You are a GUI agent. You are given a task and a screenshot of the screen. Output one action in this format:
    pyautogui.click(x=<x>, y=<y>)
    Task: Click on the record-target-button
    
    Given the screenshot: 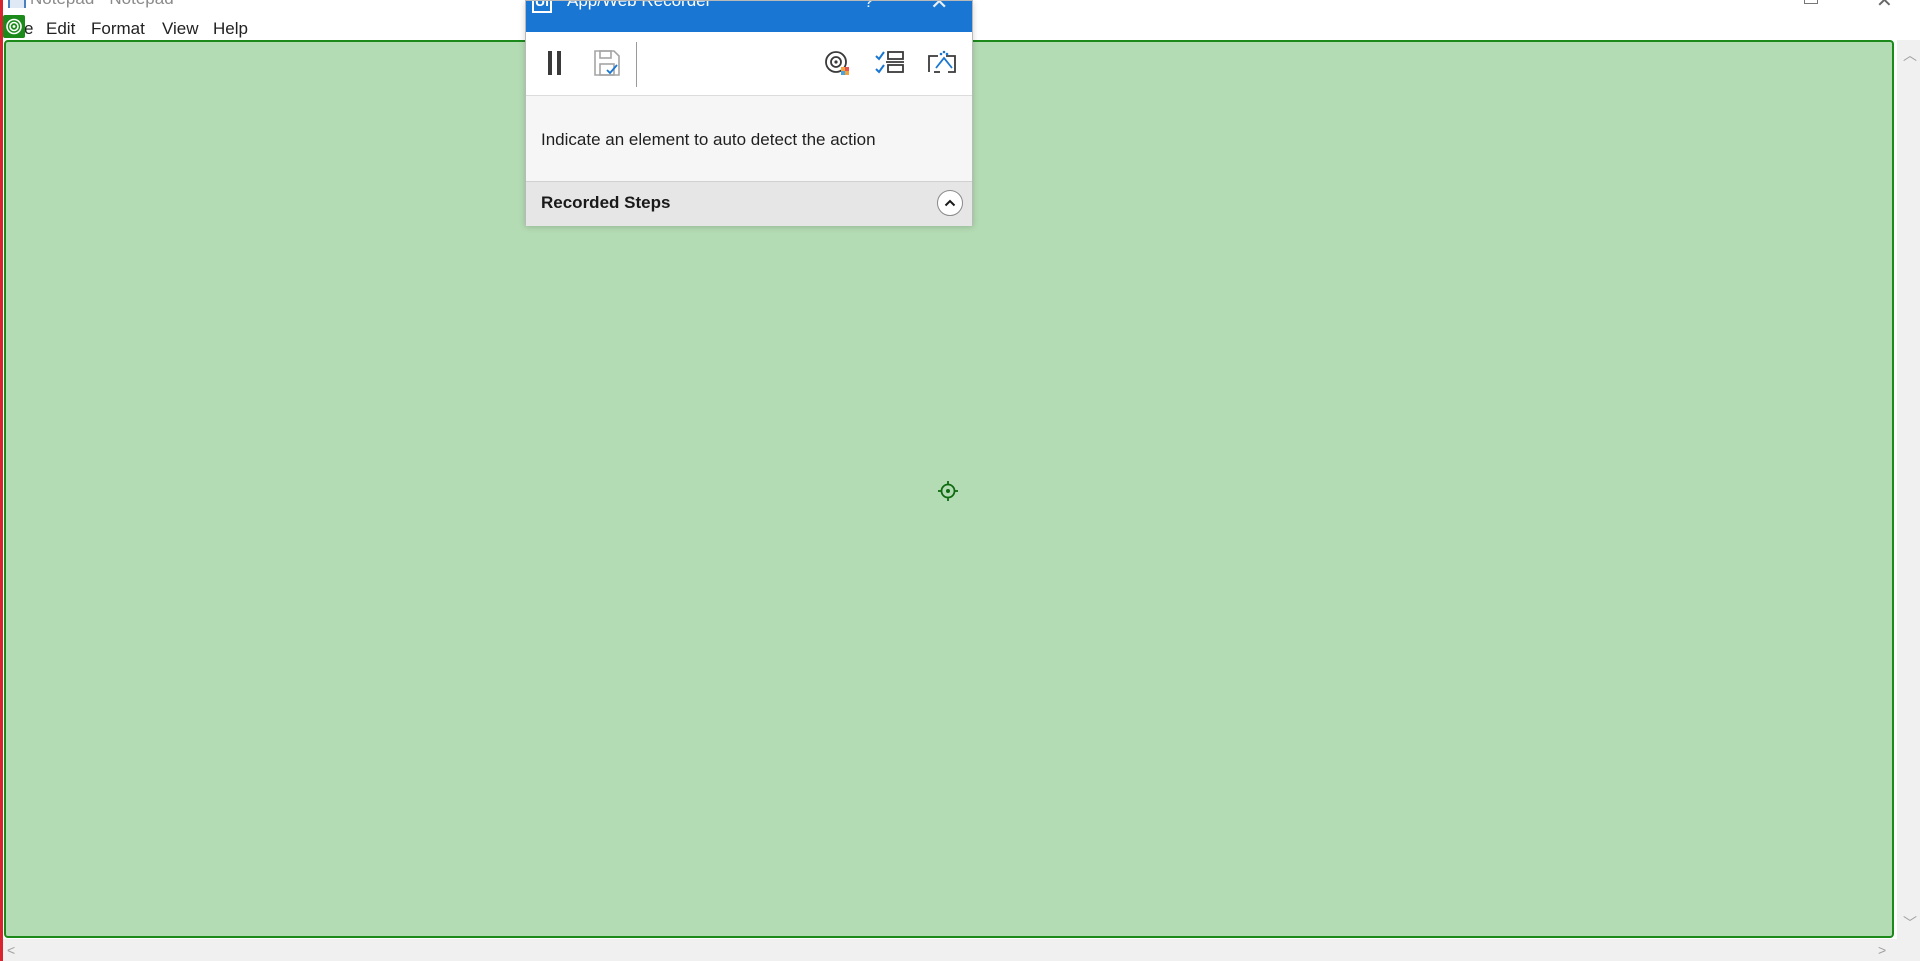 What is the action you would take?
    pyautogui.click(x=838, y=63)
    